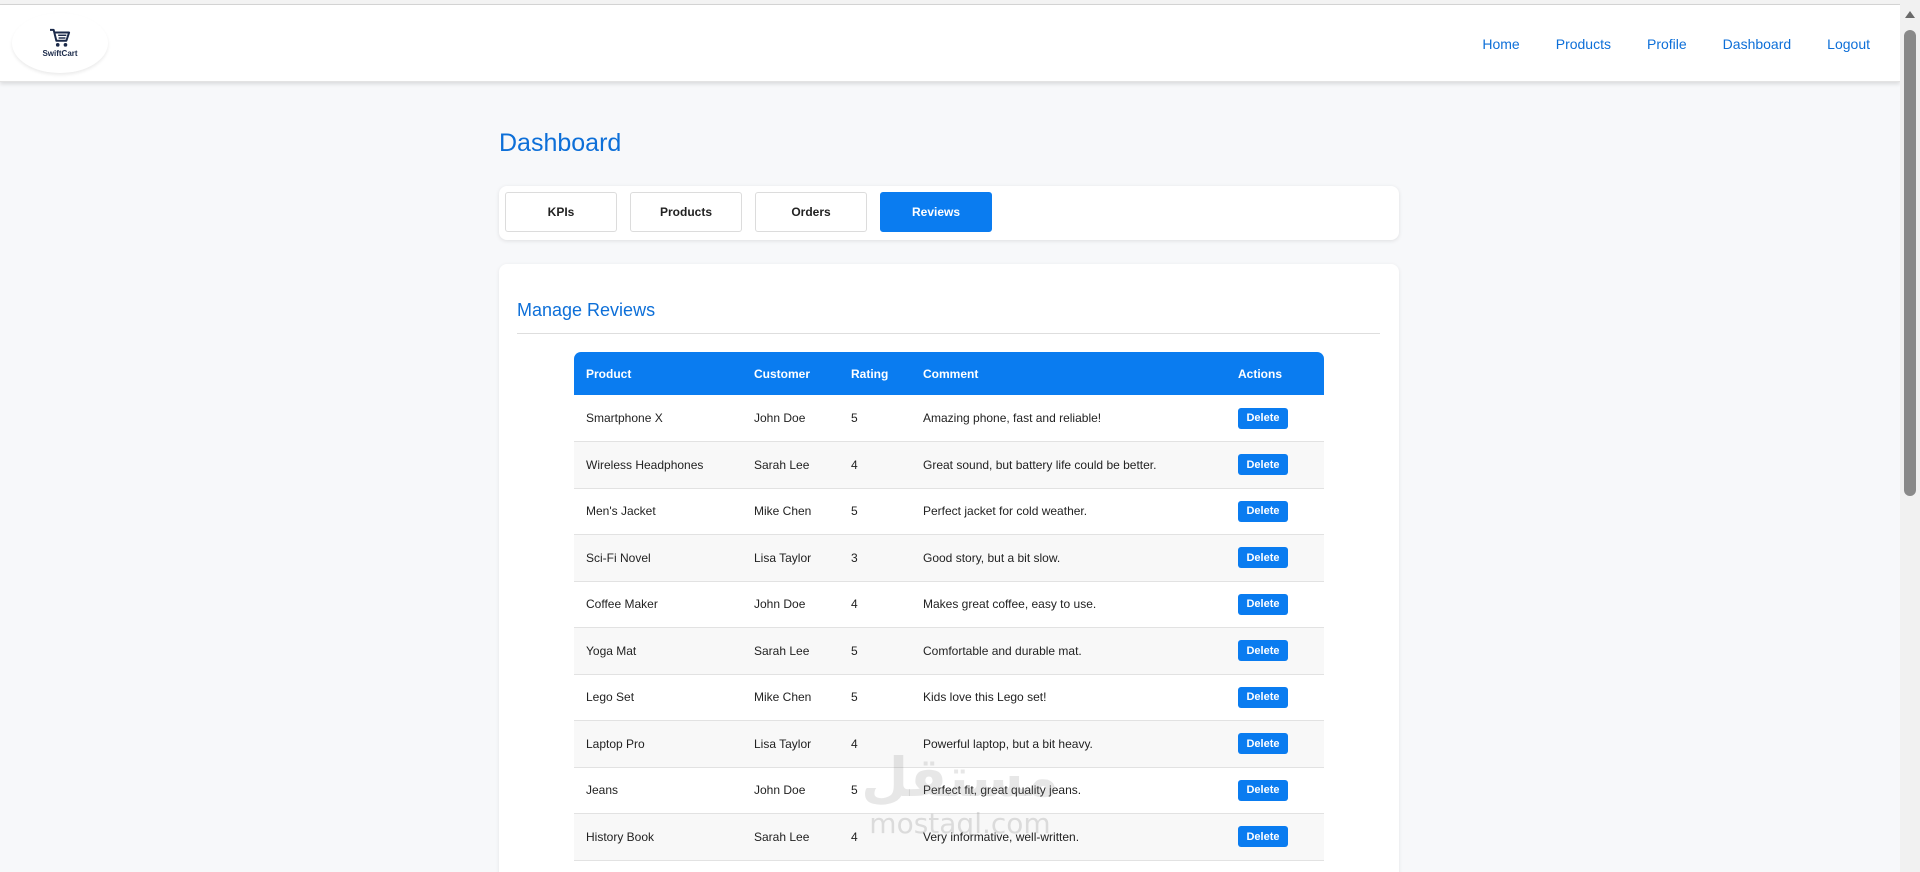 The height and width of the screenshot is (872, 1920). Describe the element at coordinates (875, 558) in the screenshot. I see `cell-rating: 3` at that location.